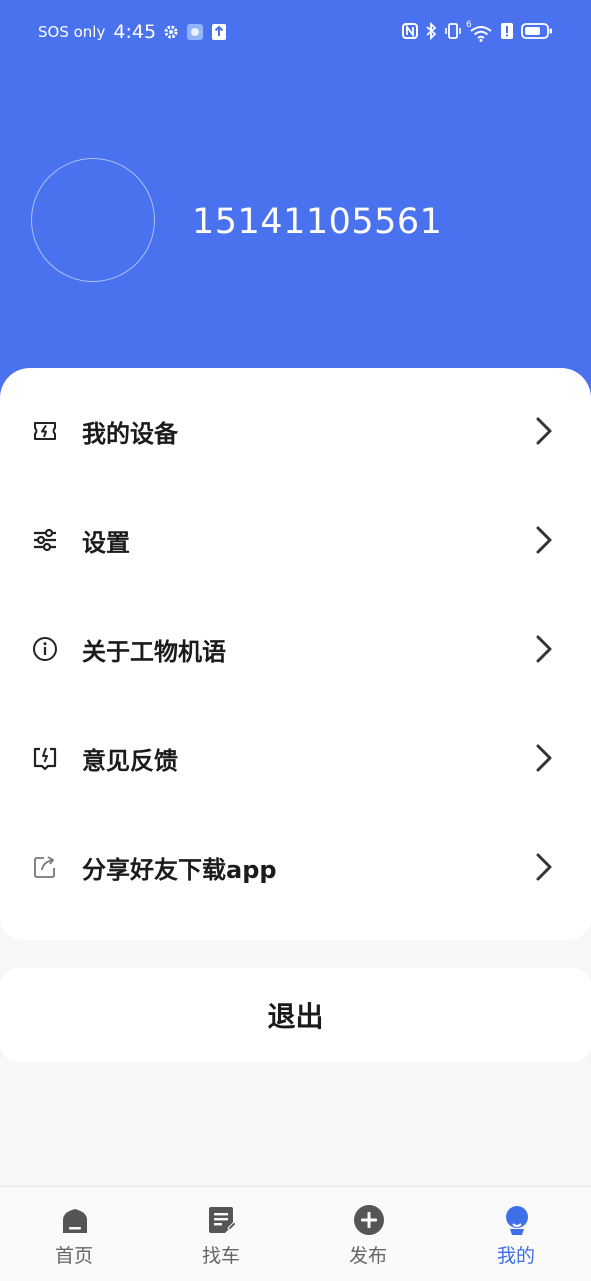 The width and height of the screenshot is (591, 1281). I want to click on menu-item-label: 关于工物机语, so click(154, 651).